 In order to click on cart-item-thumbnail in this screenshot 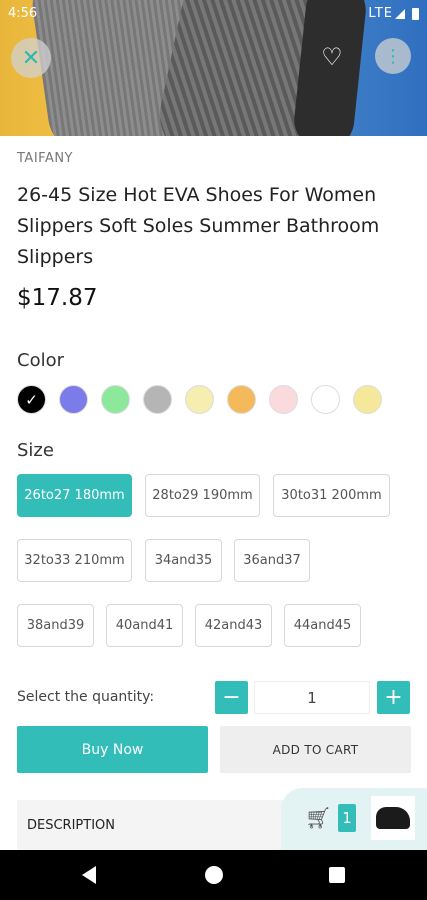, I will do `click(393, 818)`.